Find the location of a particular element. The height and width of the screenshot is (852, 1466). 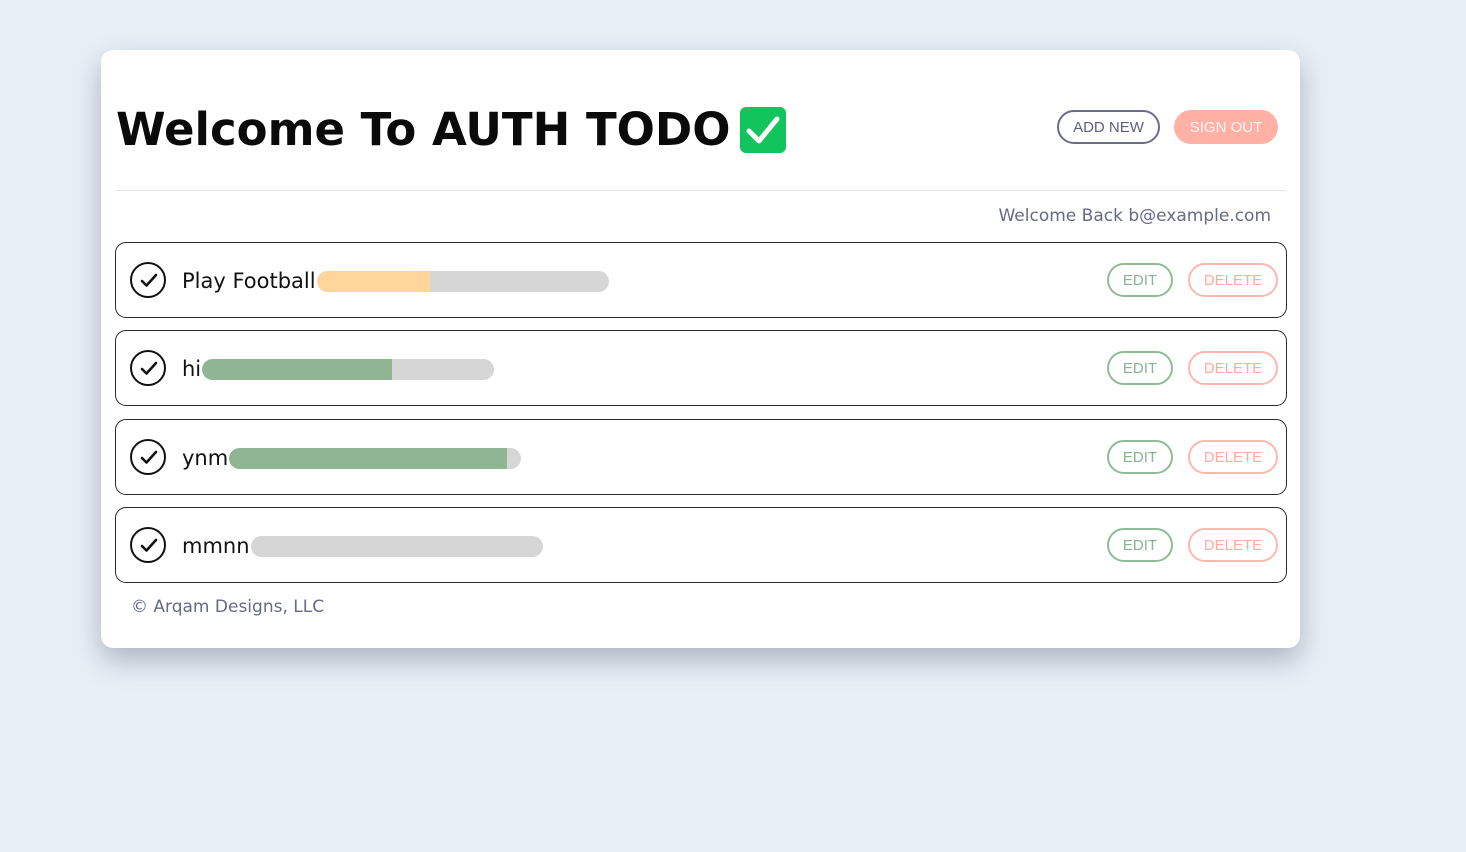

todo-item: mmnn EDIT DELETE is located at coordinates (701, 545).